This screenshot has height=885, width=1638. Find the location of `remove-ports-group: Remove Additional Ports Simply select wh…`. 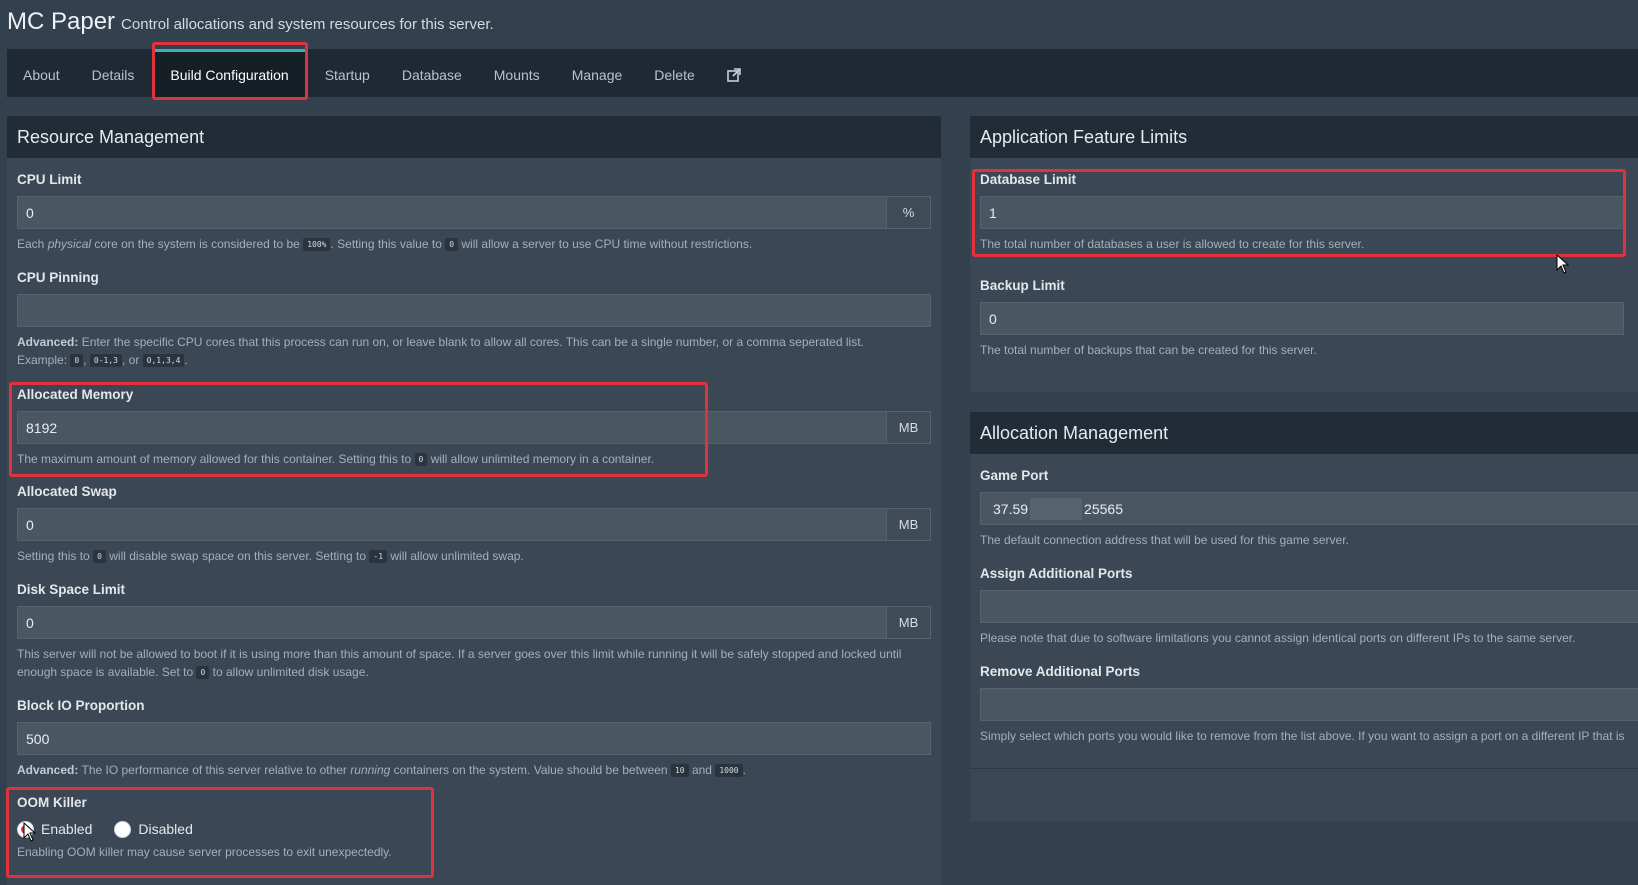

remove-ports-group: Remove Additional Ports Simply select wh… is located at coordinates (1309, 704).